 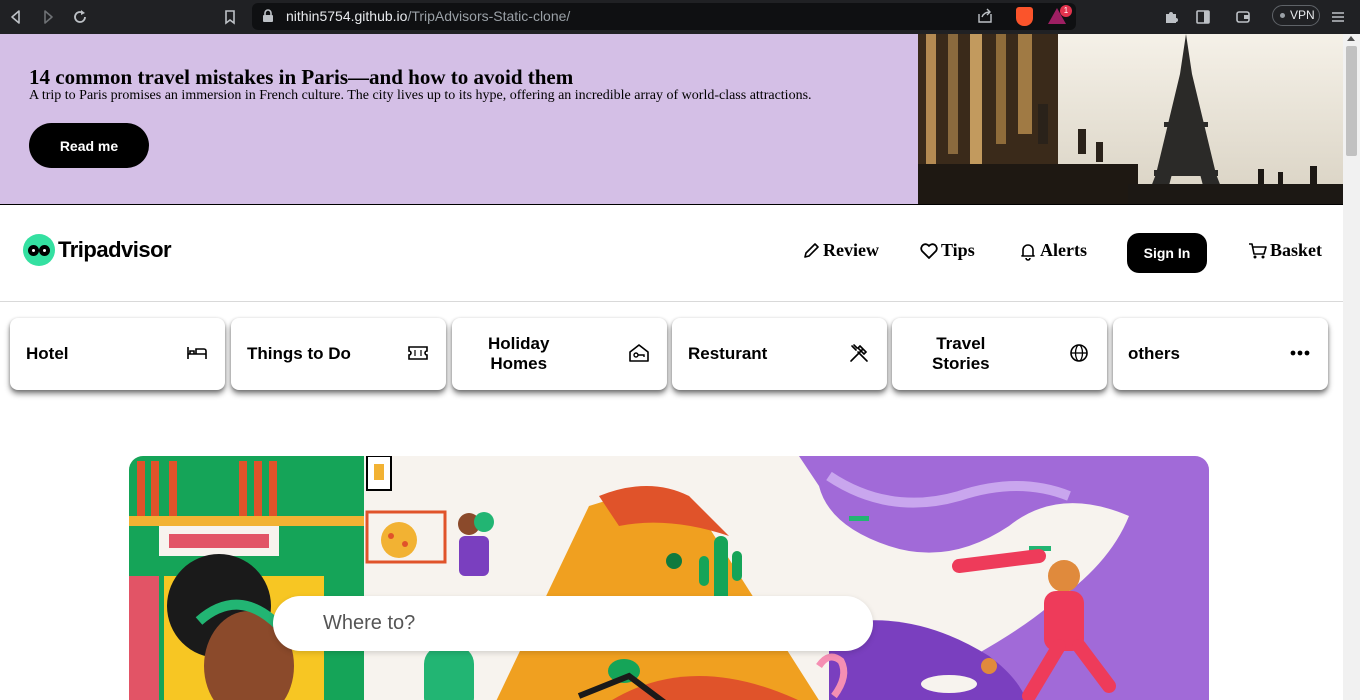 What do you see at coordinates (728, 353) in the screenshot?
I see `category-label: Resturant` at bounding box center [728, 353].